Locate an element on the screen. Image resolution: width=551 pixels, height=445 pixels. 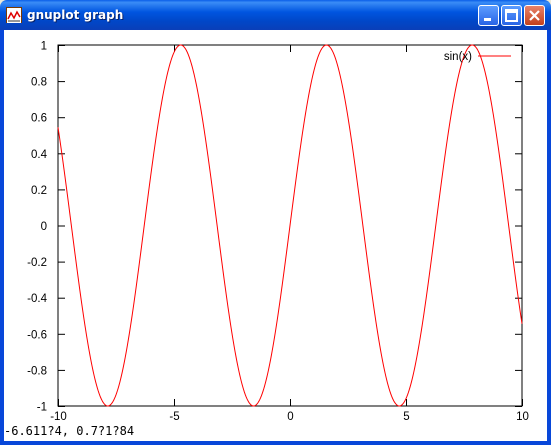
maximize-button is located at coordinates (511, 15).